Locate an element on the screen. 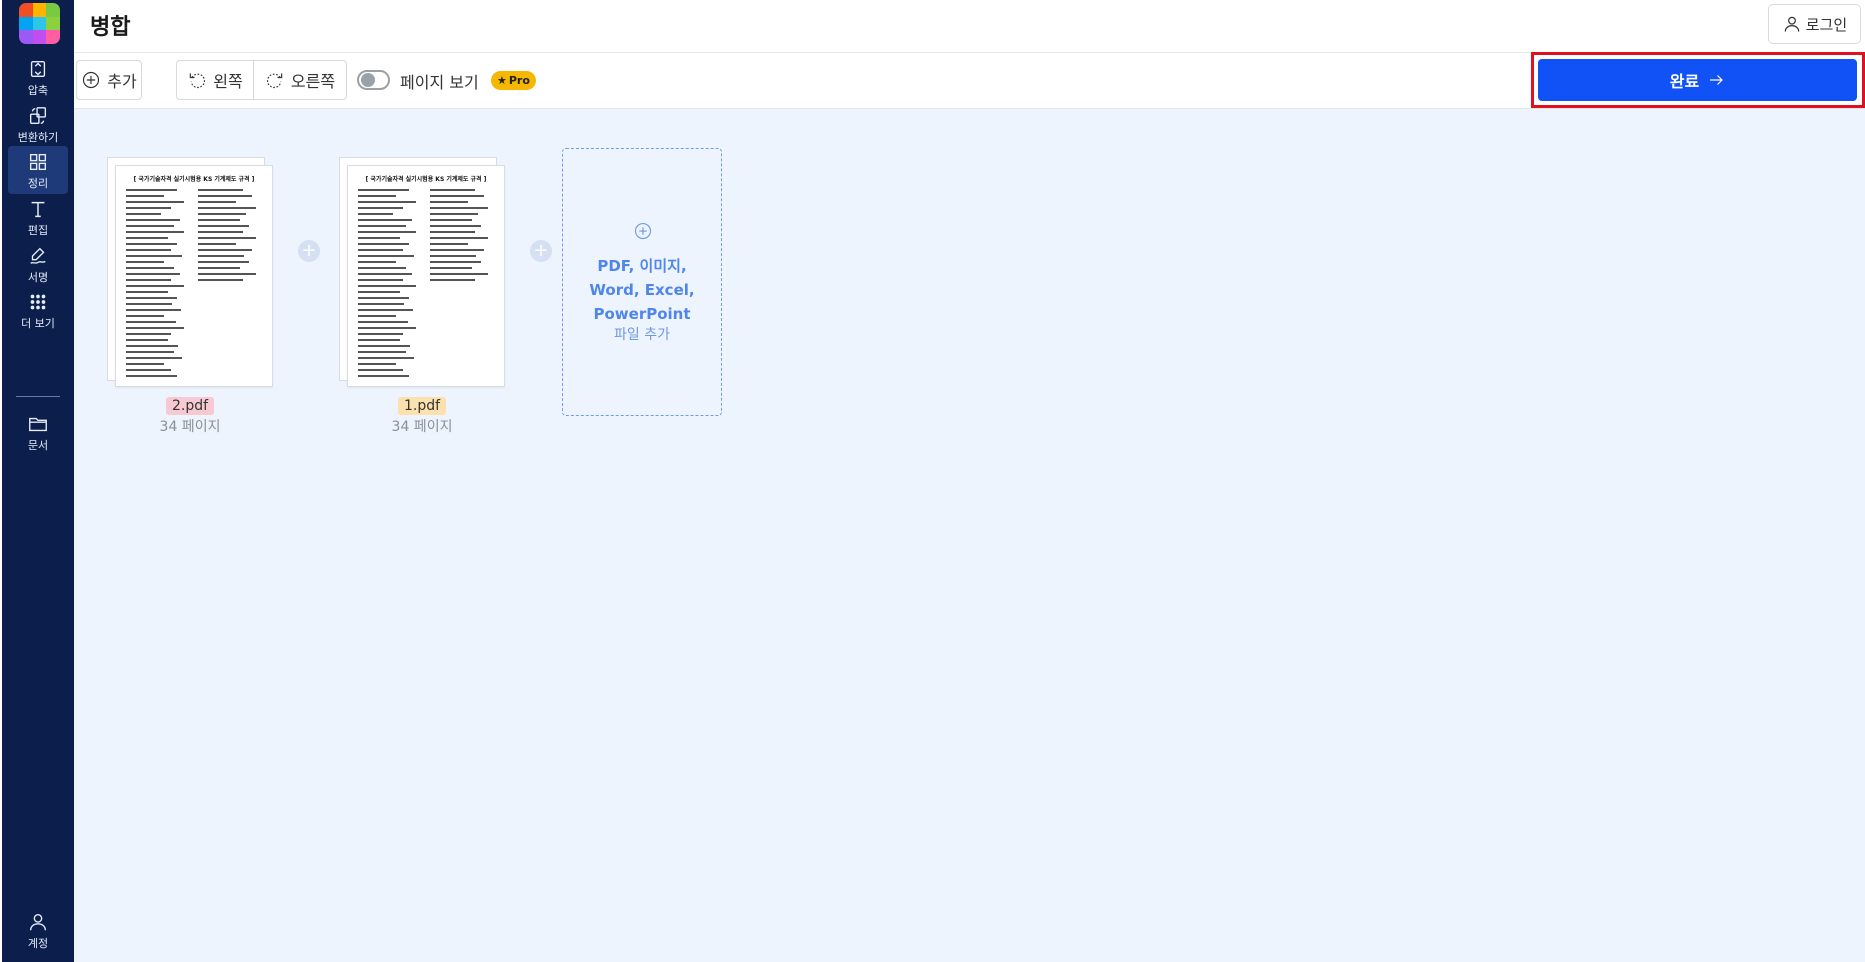 The width and height of the screenshot is (1865, 962). rotate-left-button: 왼쪽 is located at coordinates (215, 80).